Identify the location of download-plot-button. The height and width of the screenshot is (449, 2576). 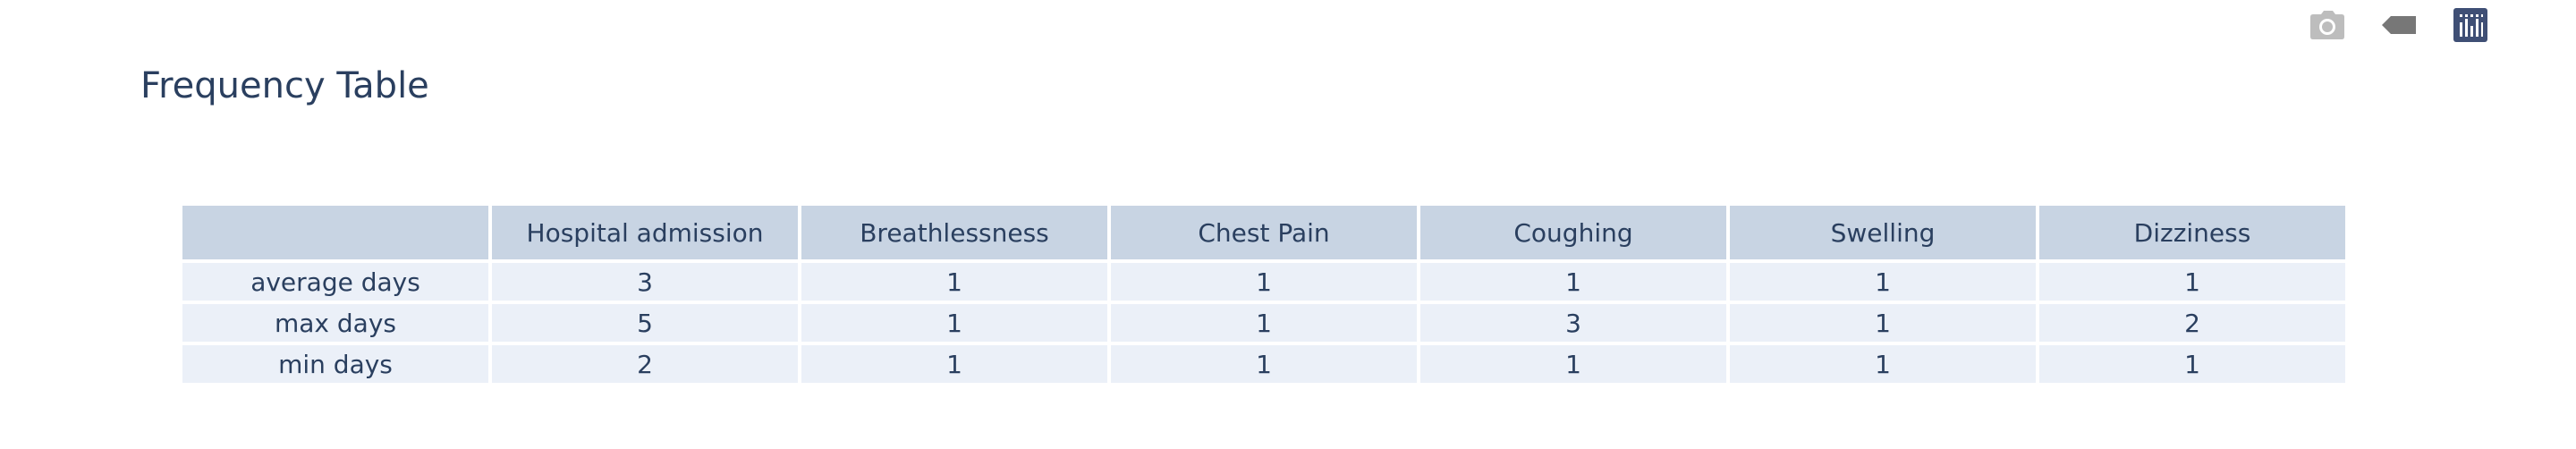
(2327, 25).